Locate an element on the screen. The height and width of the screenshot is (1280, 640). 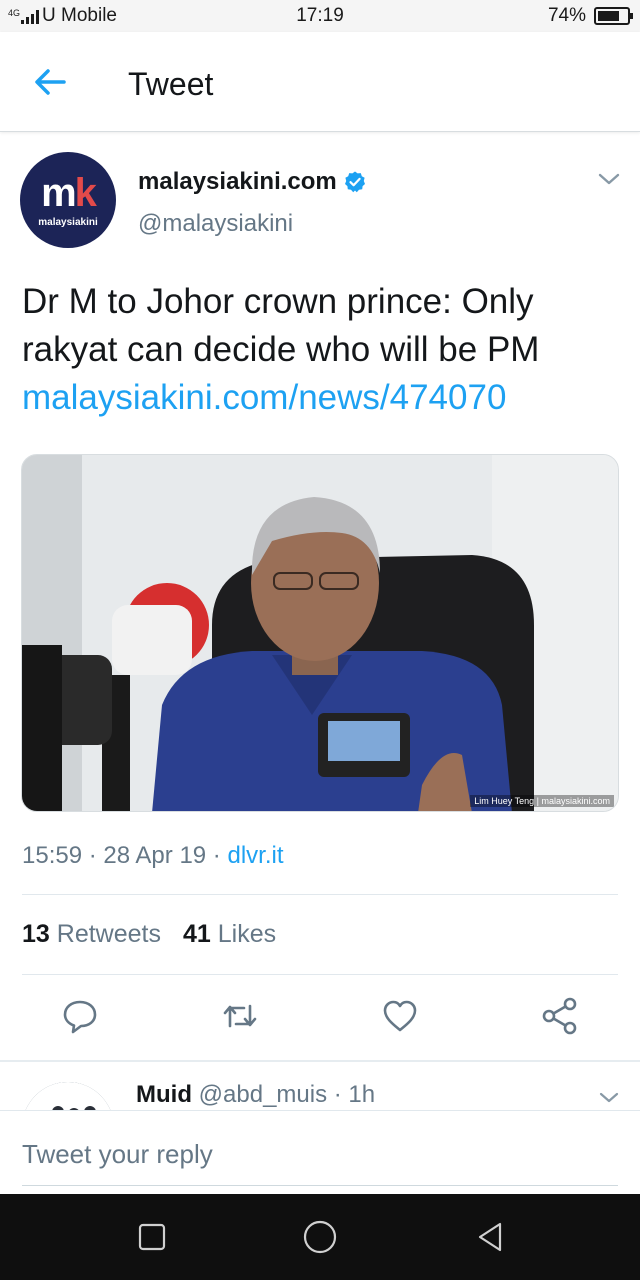
battery-fill is located at coordinates (608, 16).